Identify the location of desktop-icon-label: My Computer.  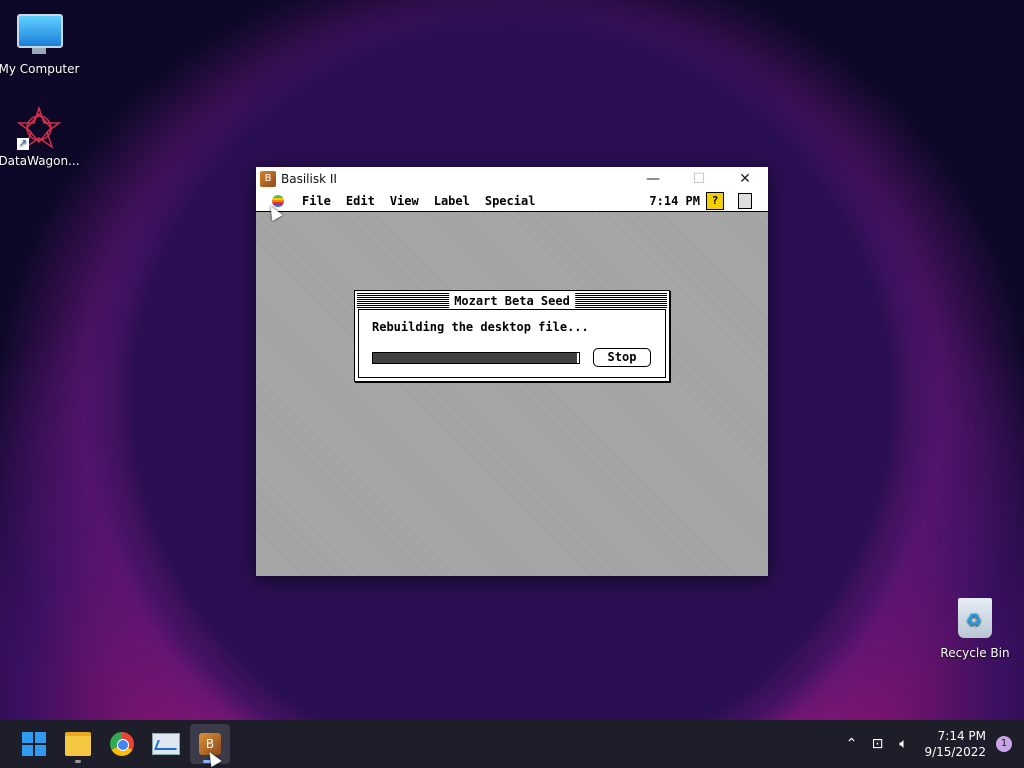
(40, 69).